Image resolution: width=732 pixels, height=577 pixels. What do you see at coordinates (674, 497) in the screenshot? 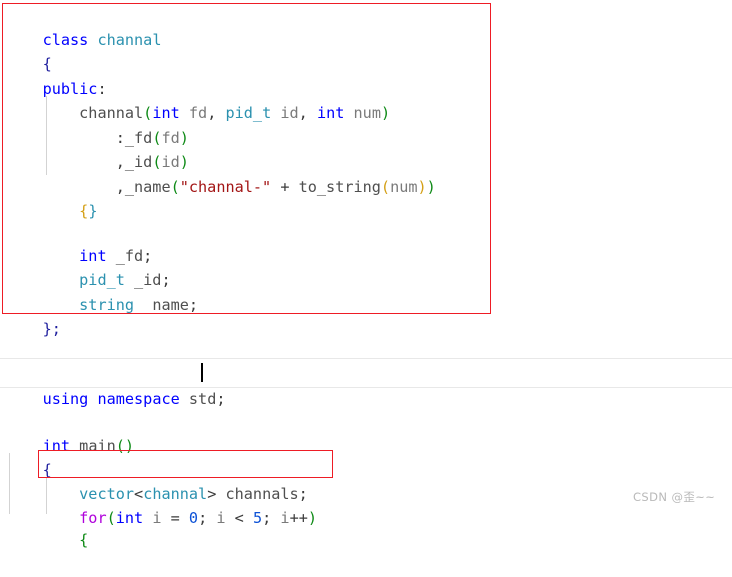
I see `csdn-watermark: CSDN @歪~~` at bounding box center [674, 497].